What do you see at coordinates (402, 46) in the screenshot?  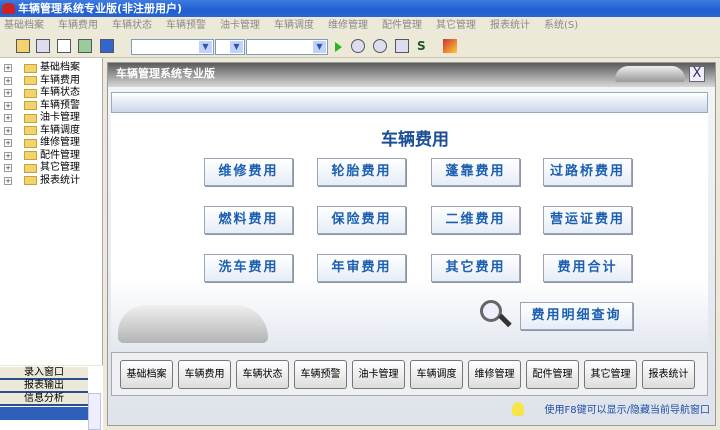 I see `preview-icon` at bounding box center [402, 46].